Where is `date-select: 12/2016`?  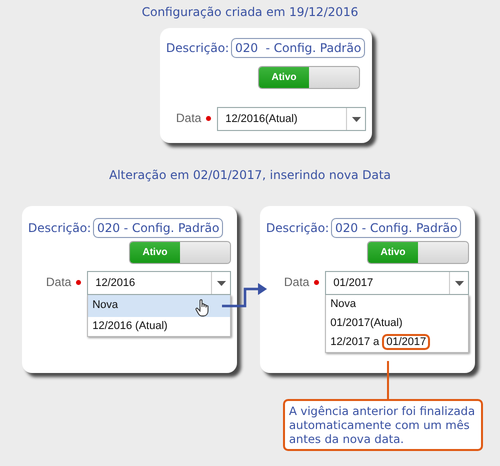
date-select: 12/2016 is located at coordinates (159, 283).